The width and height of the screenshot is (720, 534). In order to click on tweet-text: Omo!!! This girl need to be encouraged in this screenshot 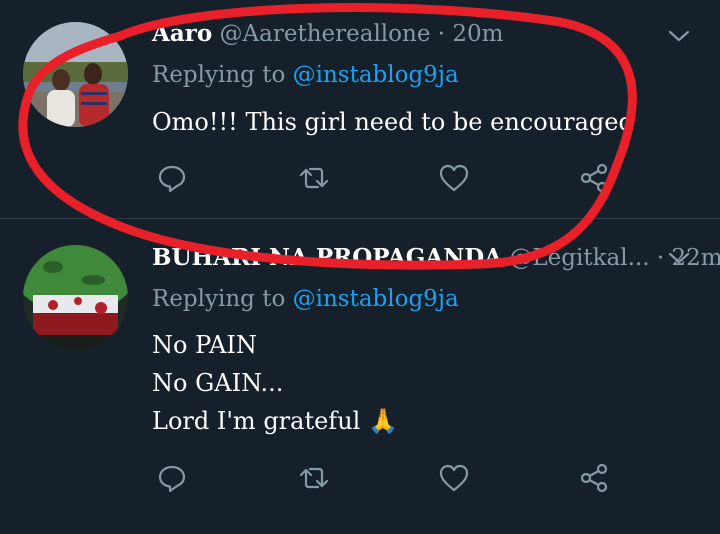, I will do `click(393, 122)`.